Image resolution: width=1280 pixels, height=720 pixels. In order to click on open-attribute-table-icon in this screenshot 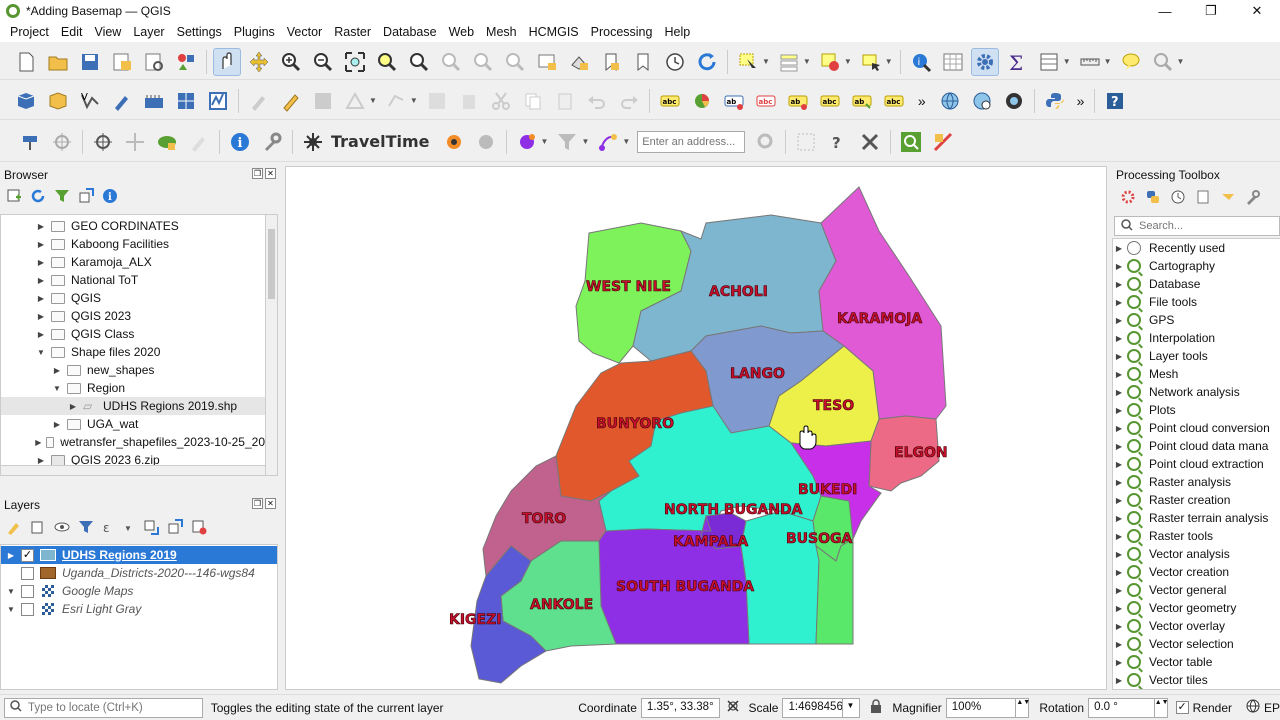, I will do `click(953, 62)`.